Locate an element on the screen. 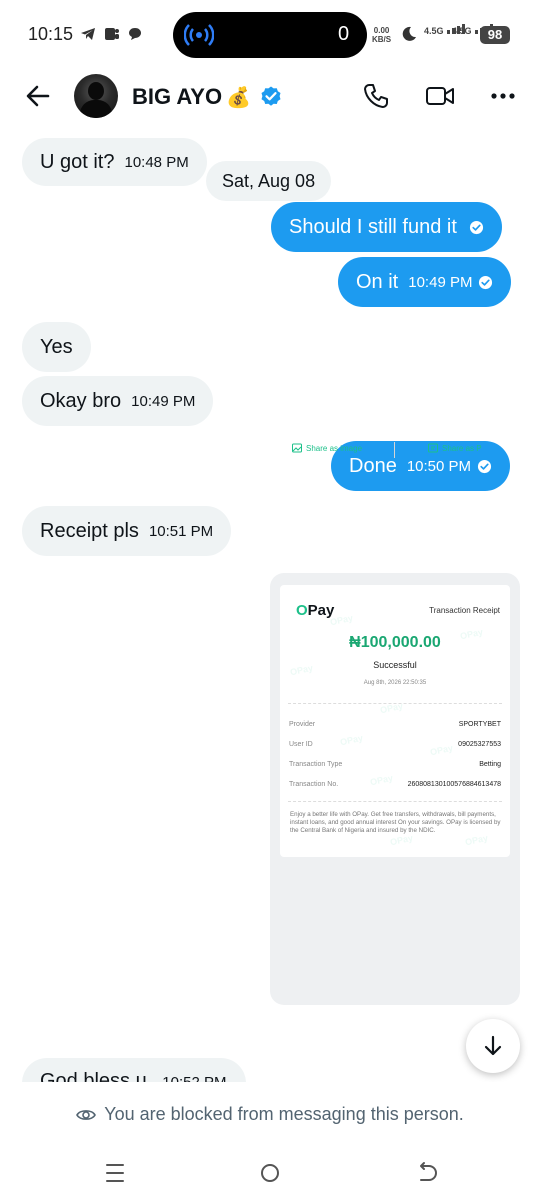 This screenshot has width=540, height=1200. scroll-to-bottom-button is located at coordinates (493, 1046).